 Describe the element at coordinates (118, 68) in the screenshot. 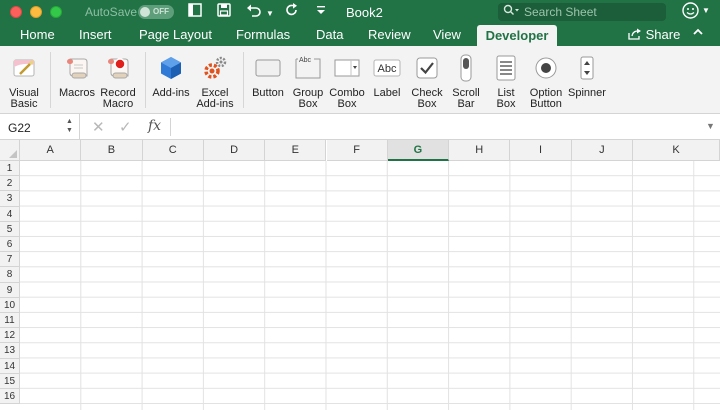

I see `record-macro-icon` at that location.